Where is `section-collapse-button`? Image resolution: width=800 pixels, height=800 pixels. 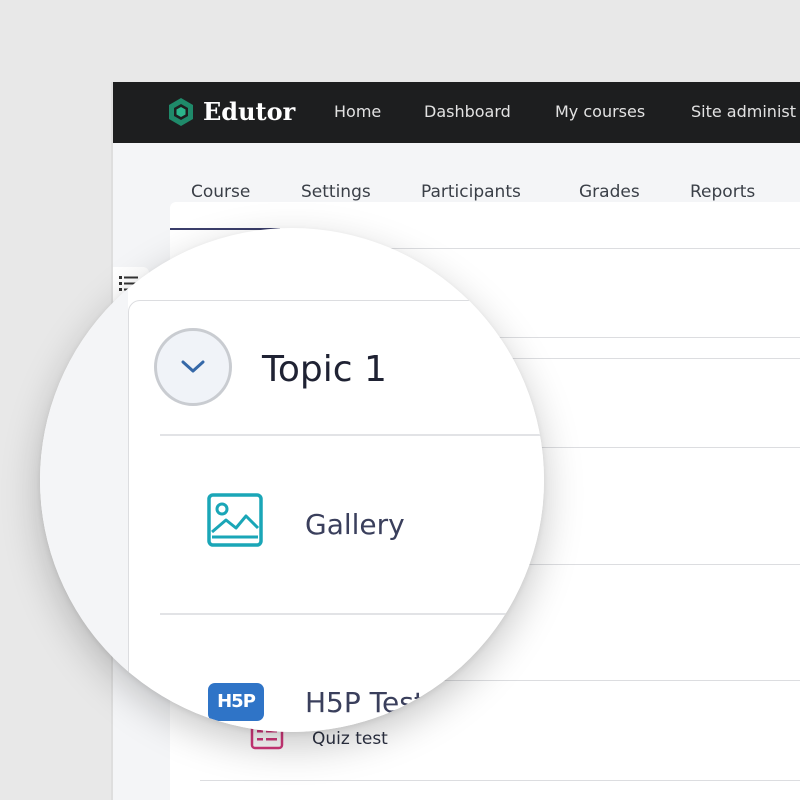
section-collapse-button is located at coordinates (193, 367).